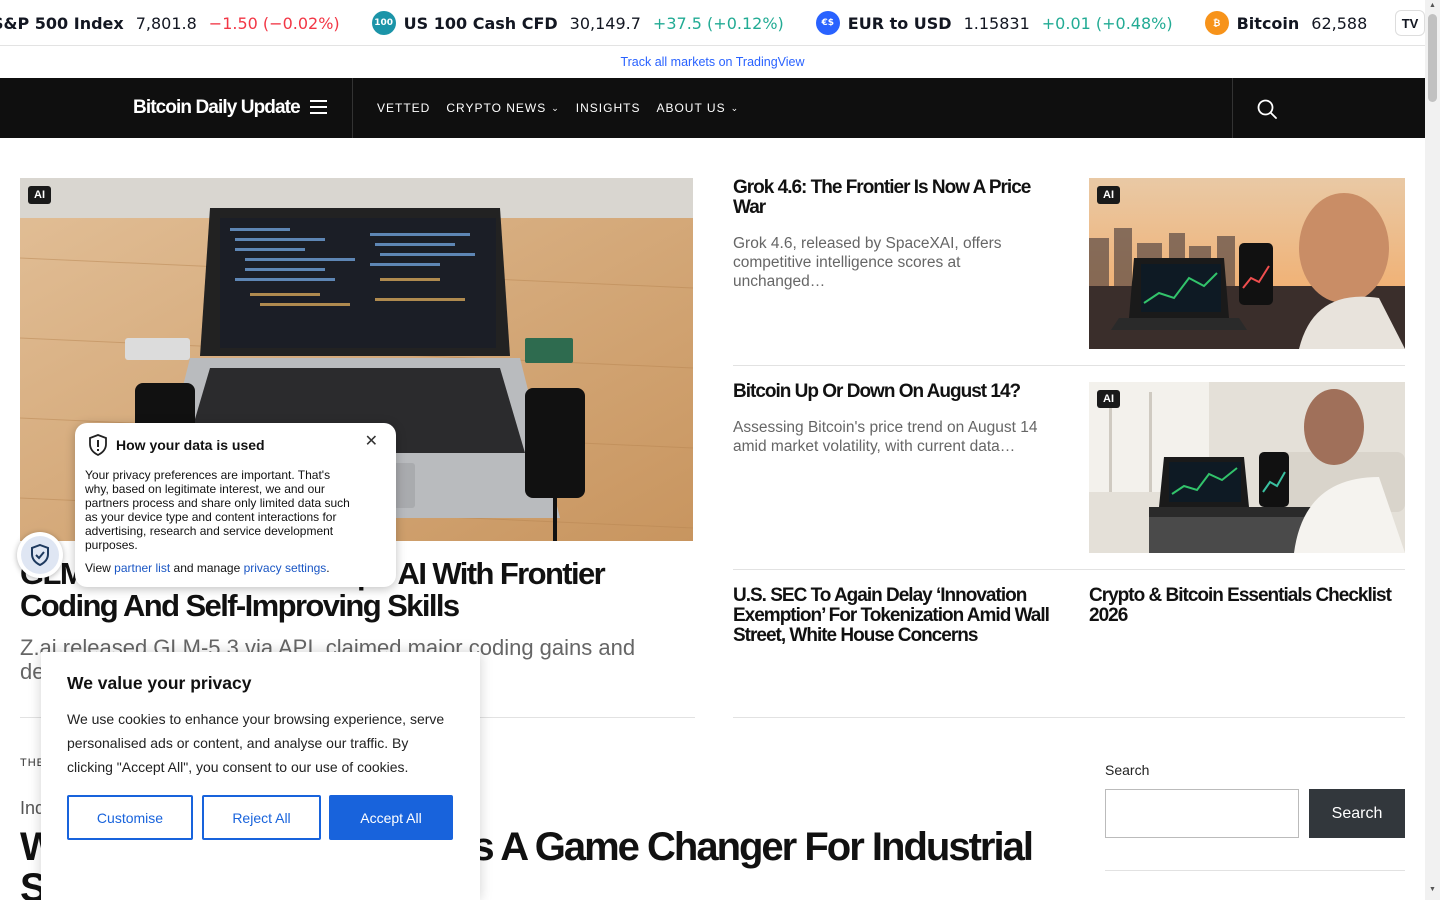 This screenshot has width=1440, height=900. What do you see at coordinates (1107, 23) in the screenshot?
I see `ticker-change: +0.01 (+0.48%)` at bounding box center [1107, 23].